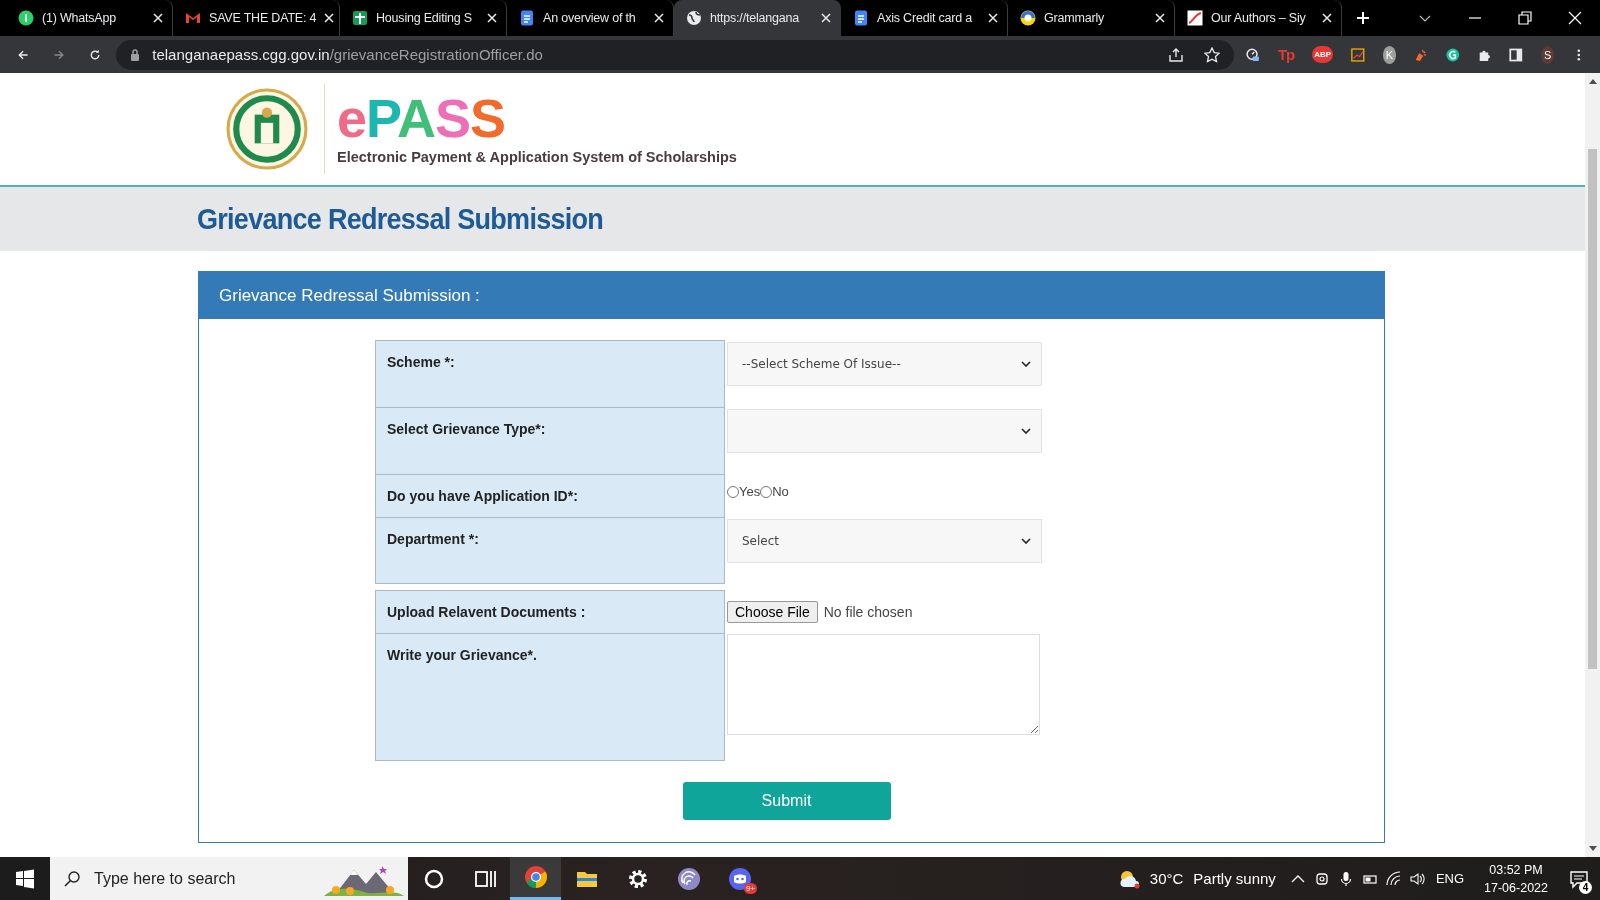 Image resolution: width=1600 pixels, height=900 pixels. What do you see at coordinates (400, 219) in the screenshot?
I see `page-title: Grievance Redressal Submission` at bounding box center [400, 219].